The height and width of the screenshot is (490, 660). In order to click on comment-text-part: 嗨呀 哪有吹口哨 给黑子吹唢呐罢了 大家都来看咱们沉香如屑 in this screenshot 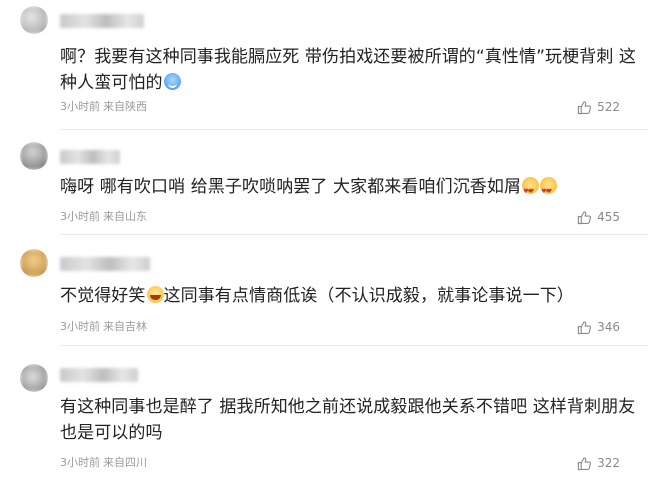, I will do `click(291, 187)`.